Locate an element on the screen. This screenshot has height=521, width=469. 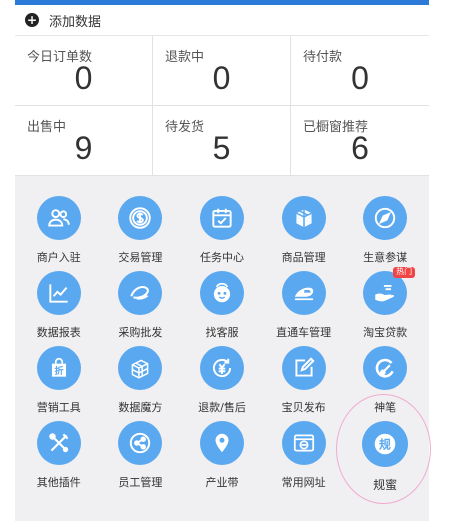
tool-refund-after-sale: 退款/售后 is located at coordinates (222, 383).